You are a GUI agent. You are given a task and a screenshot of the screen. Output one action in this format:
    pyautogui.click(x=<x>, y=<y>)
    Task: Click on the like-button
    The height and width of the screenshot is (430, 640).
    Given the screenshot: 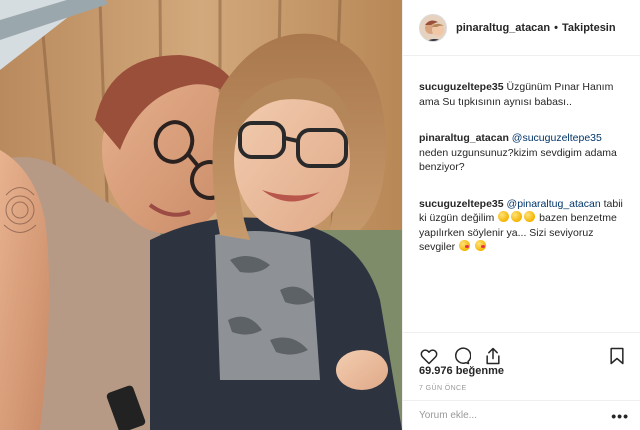 What is the action you would take?
    pyautogui.click(x=429, y=356)
    